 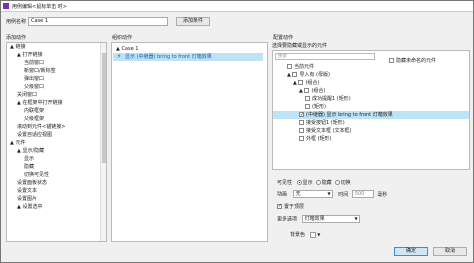 I want to click on widget-label: 成功提醒1 (矩形), so click(x=331, y=99).